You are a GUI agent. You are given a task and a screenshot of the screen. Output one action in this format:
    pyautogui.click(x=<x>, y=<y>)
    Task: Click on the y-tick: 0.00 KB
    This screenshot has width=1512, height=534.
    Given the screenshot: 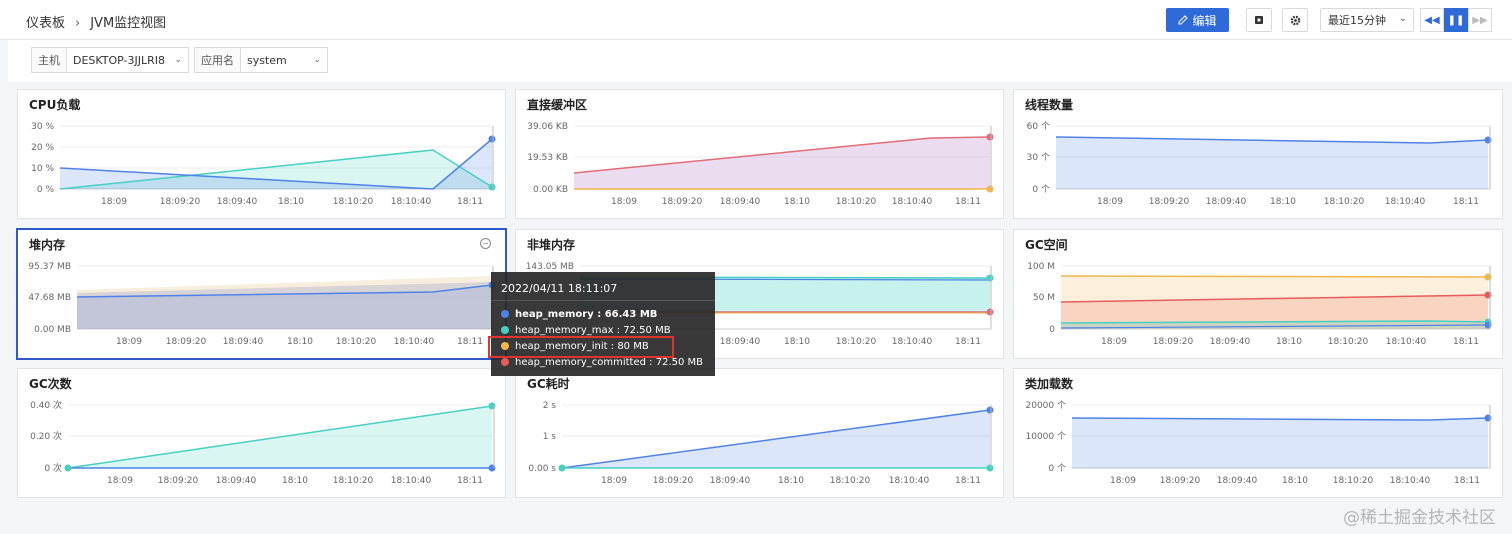 What is the action you would take?
    pyautogui.click(x=550, y=190)
    